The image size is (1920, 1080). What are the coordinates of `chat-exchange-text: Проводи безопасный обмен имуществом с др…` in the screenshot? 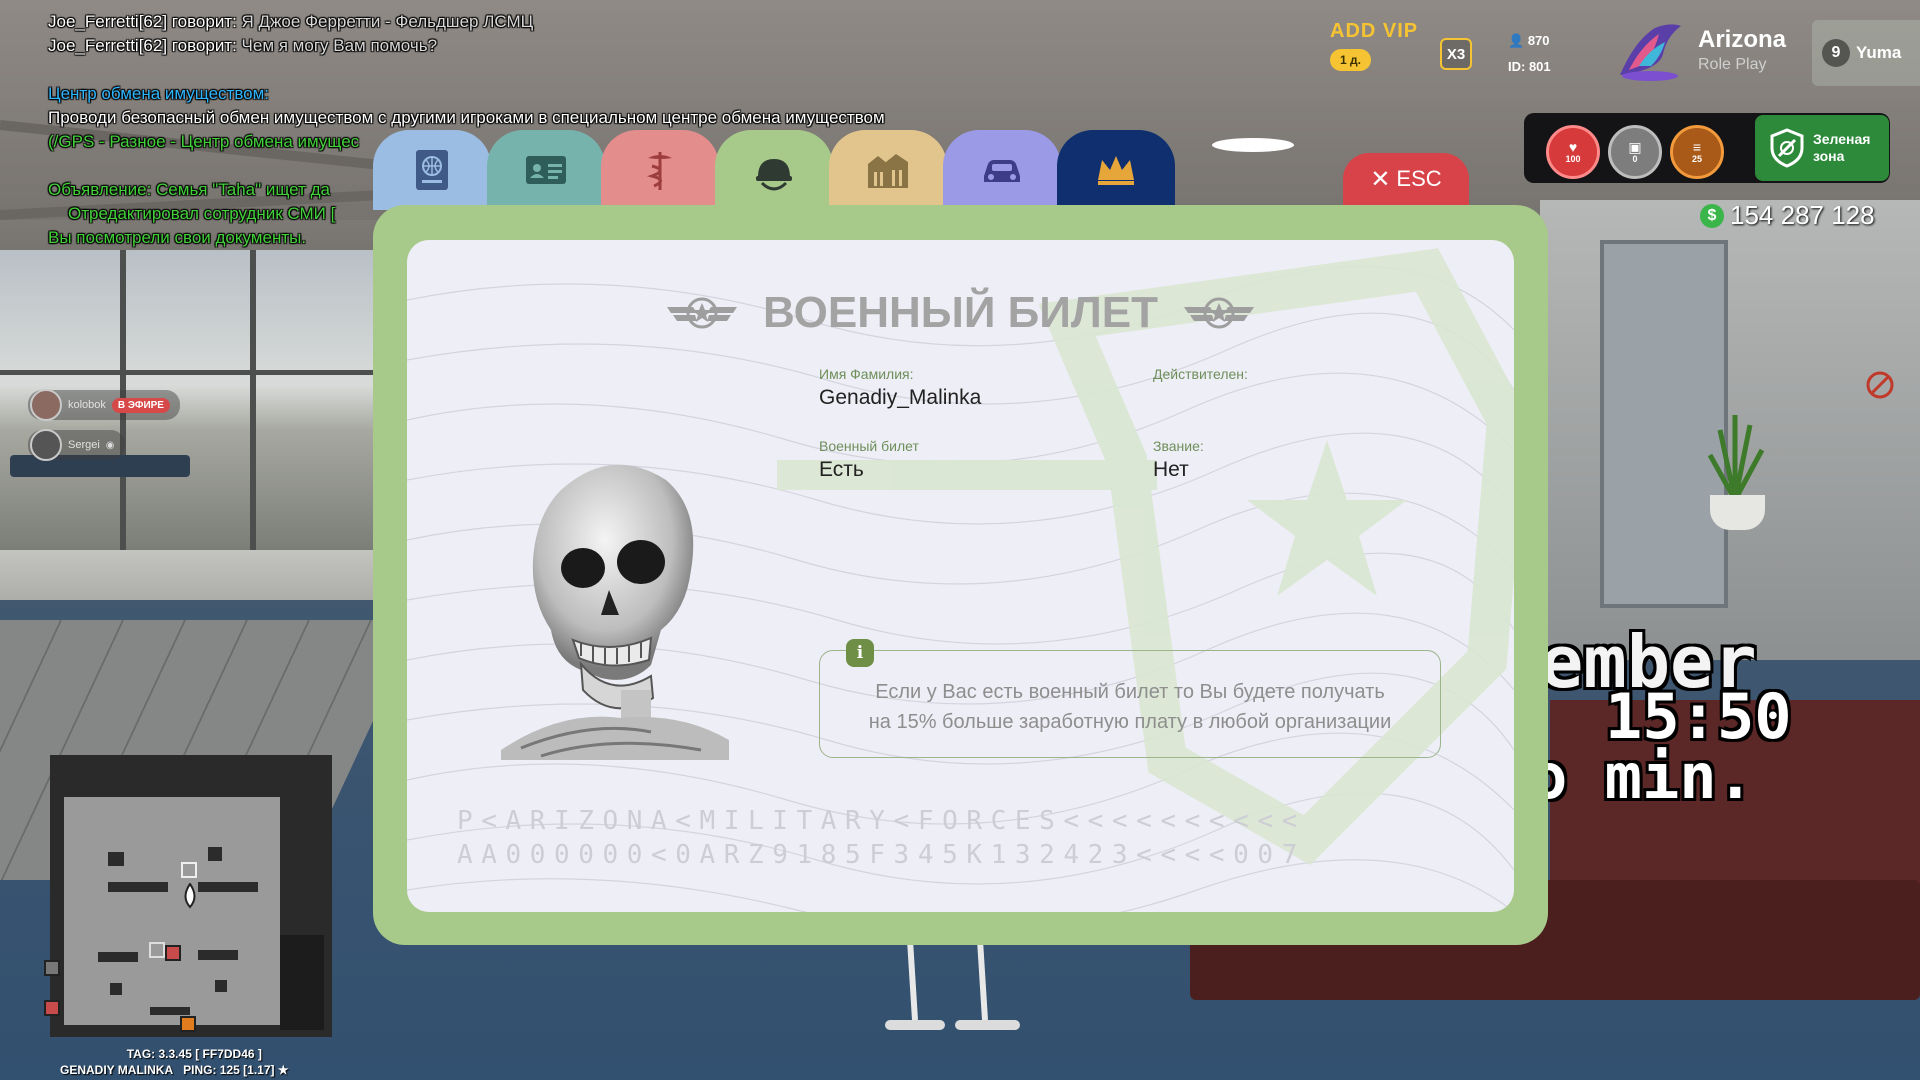 It's located at (466, 117).